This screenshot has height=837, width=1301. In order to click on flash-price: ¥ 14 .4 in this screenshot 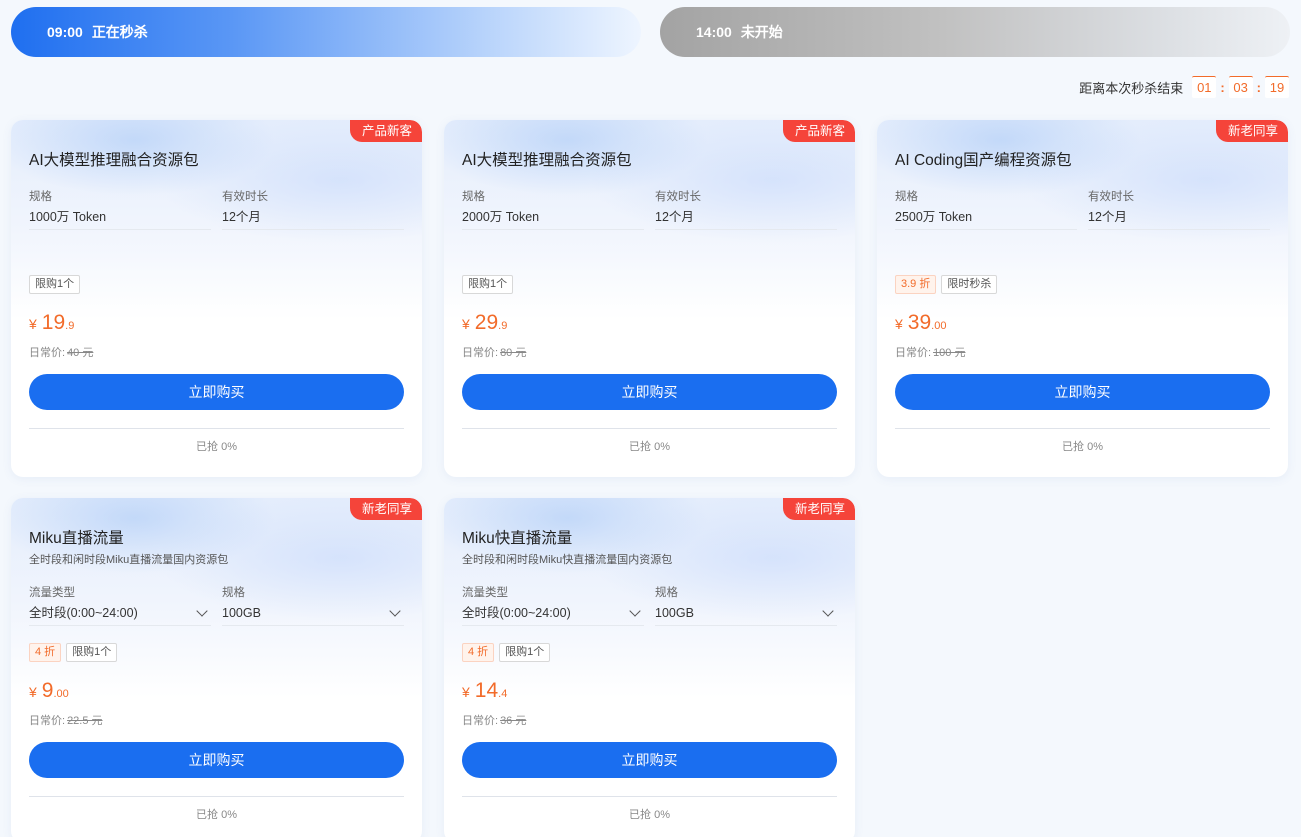, I will do `click(485, 690)`.